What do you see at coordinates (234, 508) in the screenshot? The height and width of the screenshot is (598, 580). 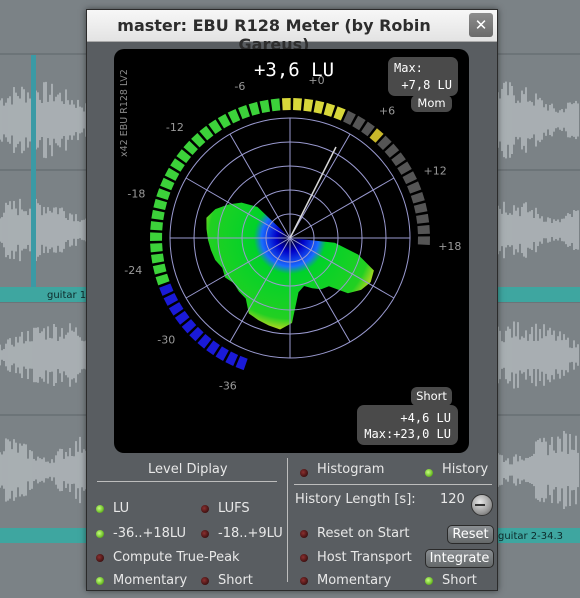 I see `lufs-label: LUFS` at bounding box center [234, 508].